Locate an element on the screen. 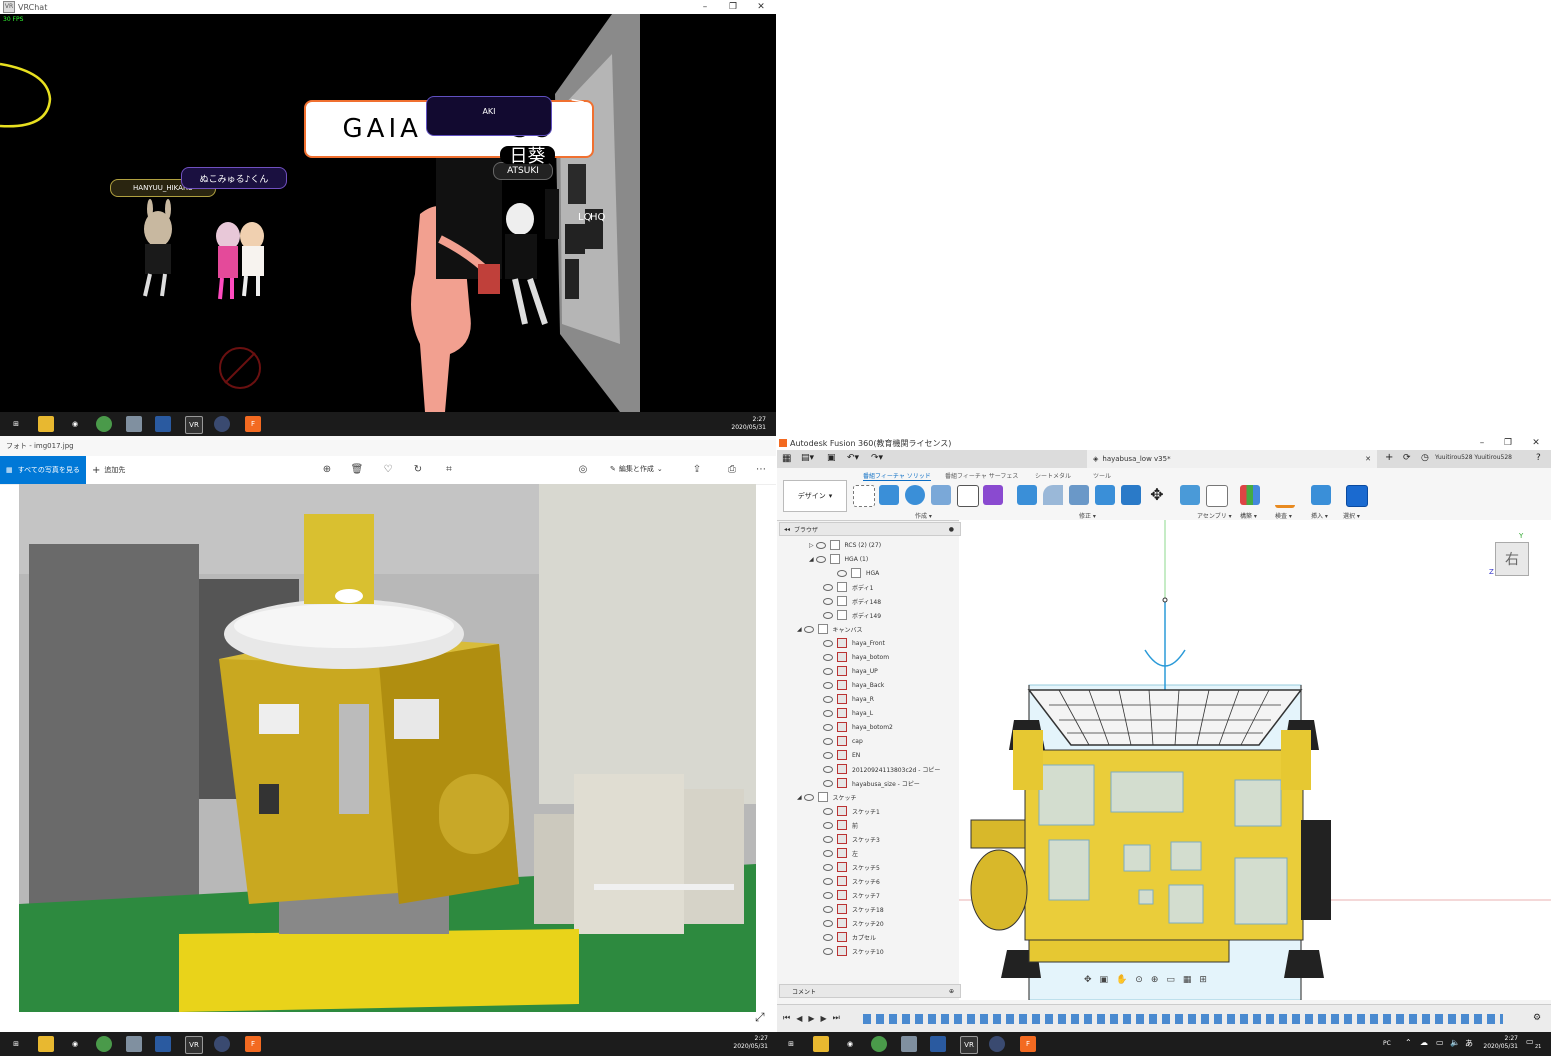 Image resolution: width=1551 pixels, height=1056 pixels. construct-icon is located at coordinates (1250, 495).